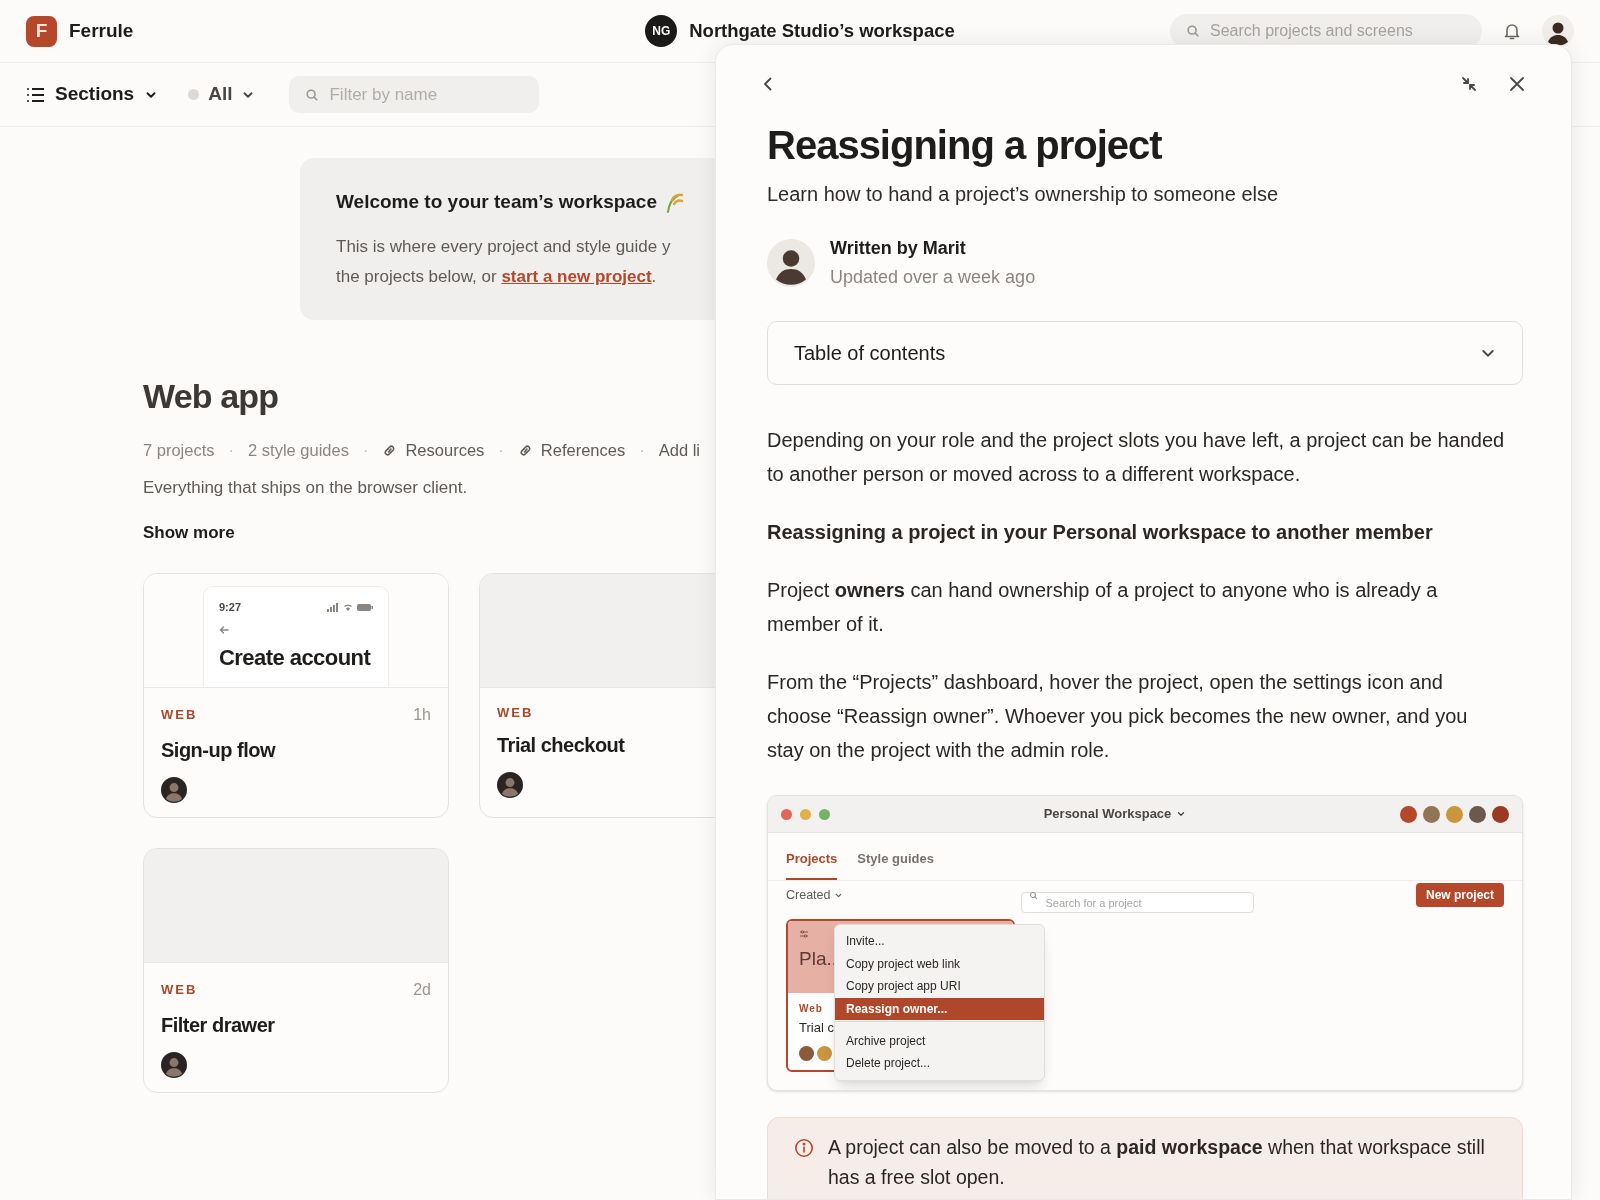  What do you see at coordinates (224, 630) in the screenshot?
I see `back-arrow-icon` at bounding box center [224, 630].